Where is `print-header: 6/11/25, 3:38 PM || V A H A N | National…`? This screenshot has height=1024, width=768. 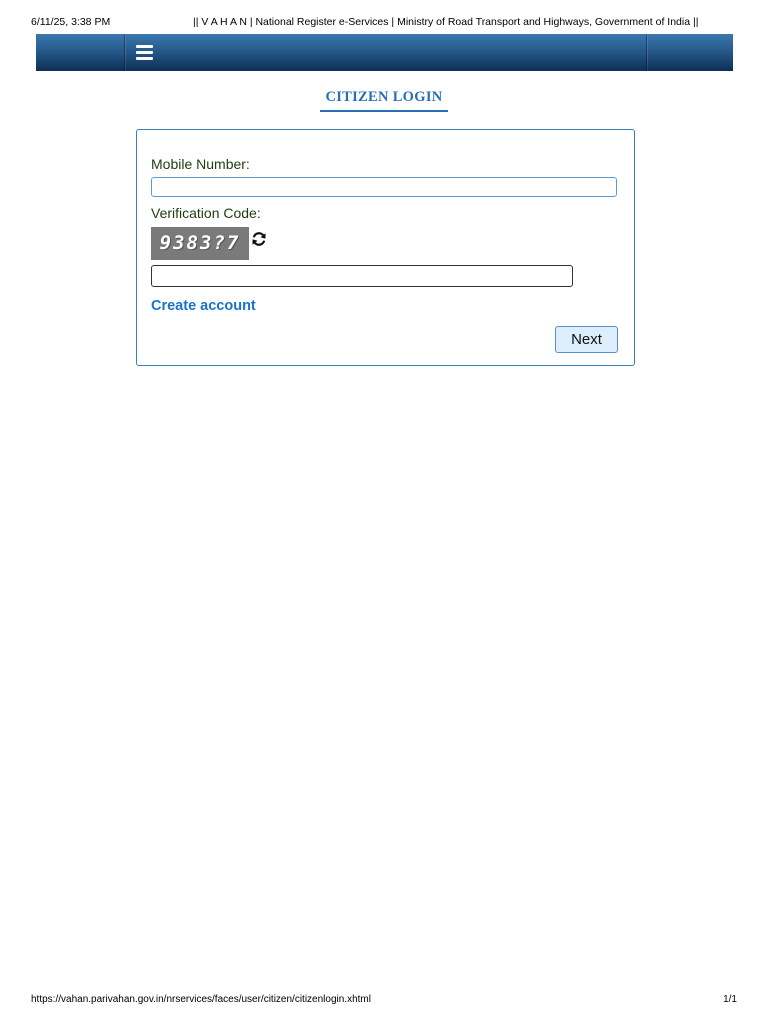 print-header: 6/11/25, 3:38 PM || V A H A N | National… is located at coordinates (384, 24).